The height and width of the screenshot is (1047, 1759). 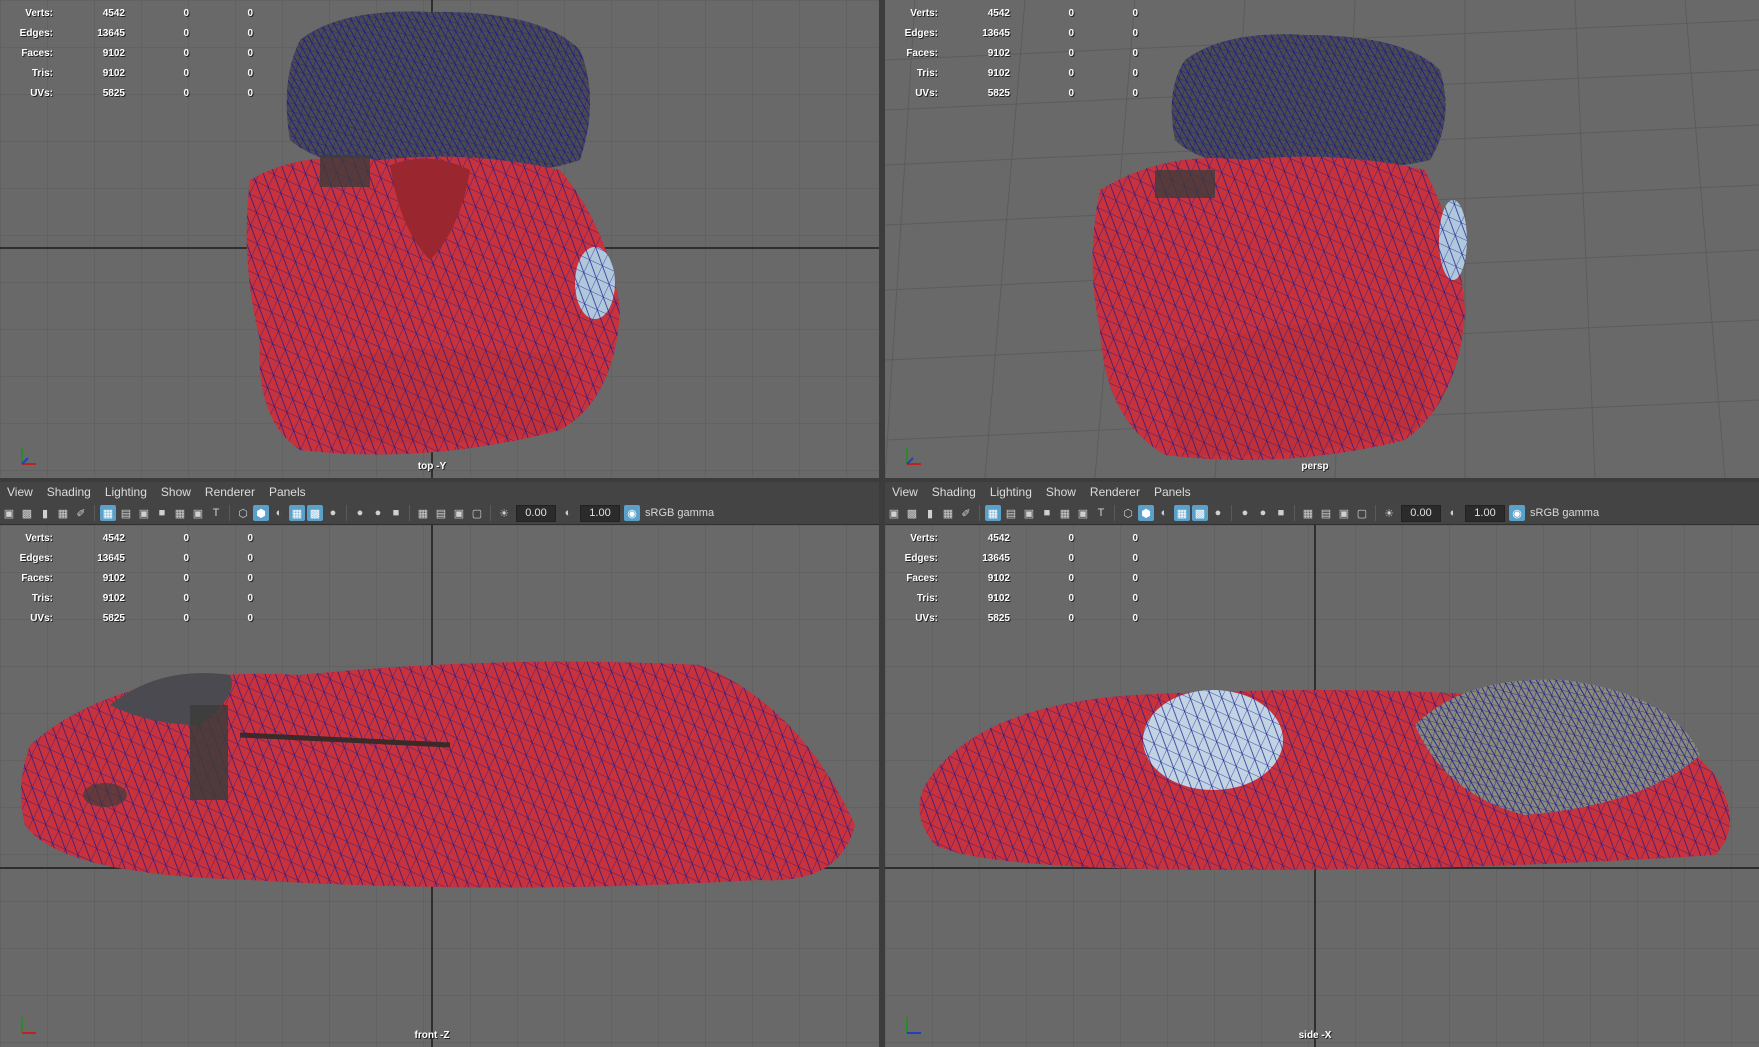 I want to click on hud-row-edges: Edges: 13645 0 0, so click(x=1021, y=33).